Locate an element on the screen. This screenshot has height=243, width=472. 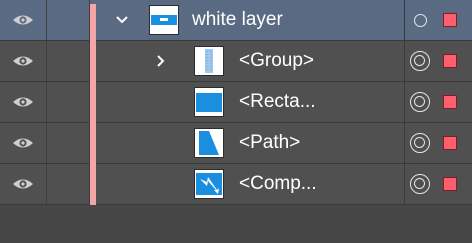
rectangle-thumbnail-icon is located at coordinates (209, 102).